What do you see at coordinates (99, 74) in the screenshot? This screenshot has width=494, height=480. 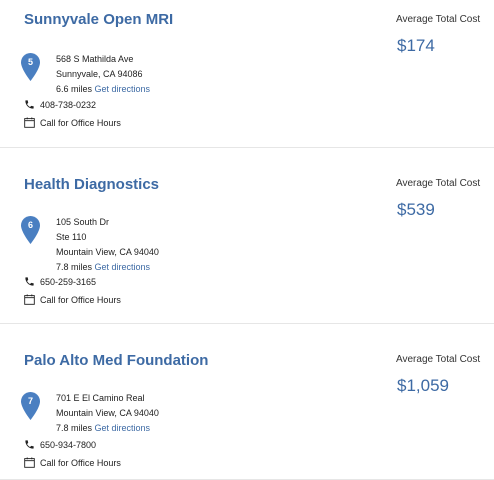 I see `address-line: Sunnyvale, CA 94086` at bounding box center [99, 74].